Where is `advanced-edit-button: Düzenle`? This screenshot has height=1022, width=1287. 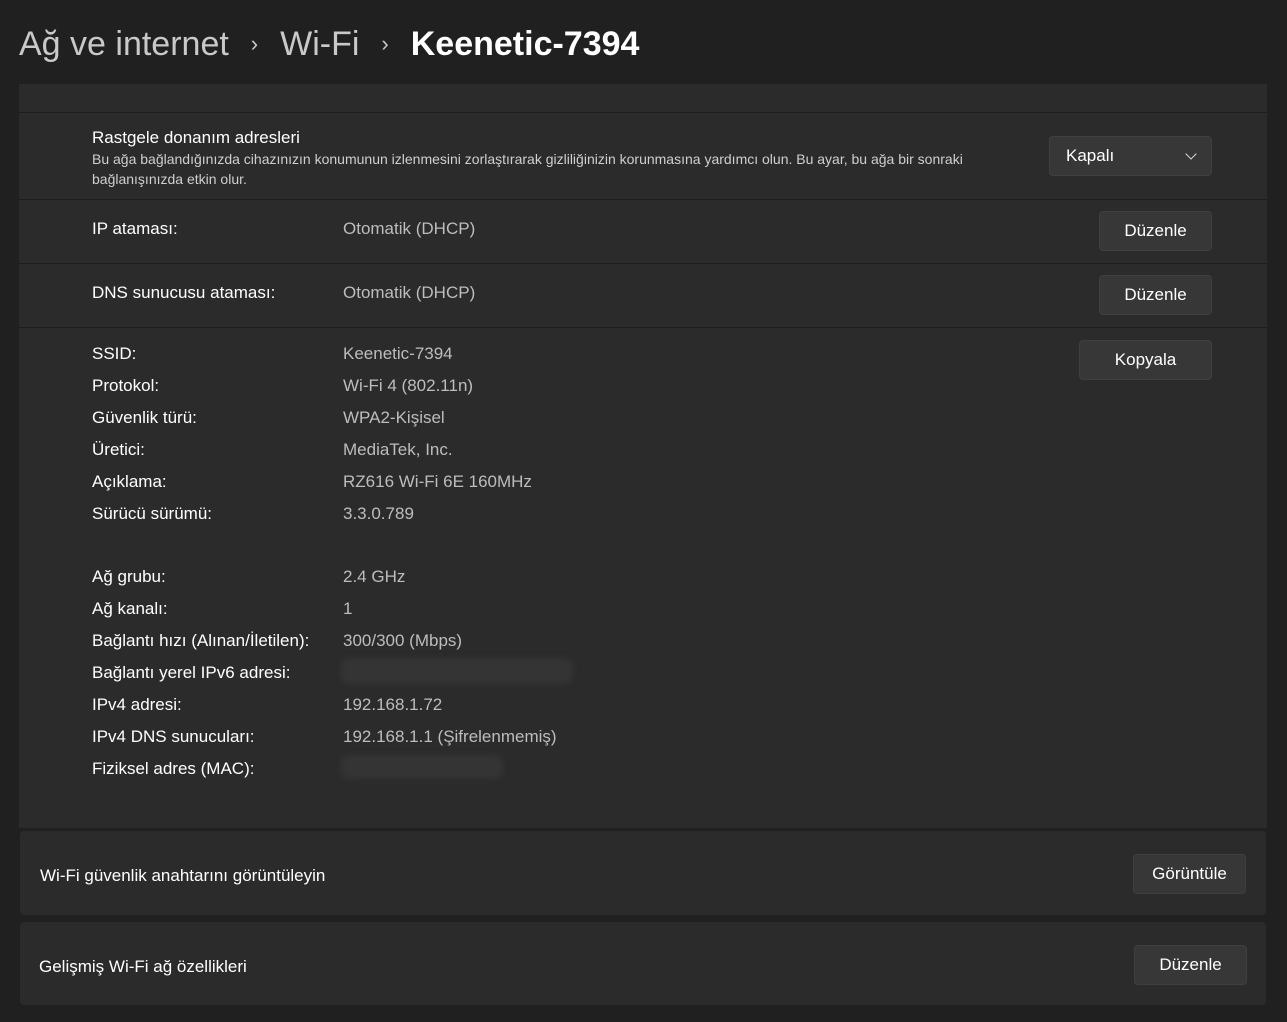
advanced-edit-button: Düzenle is located at coordinates (1190, 965).